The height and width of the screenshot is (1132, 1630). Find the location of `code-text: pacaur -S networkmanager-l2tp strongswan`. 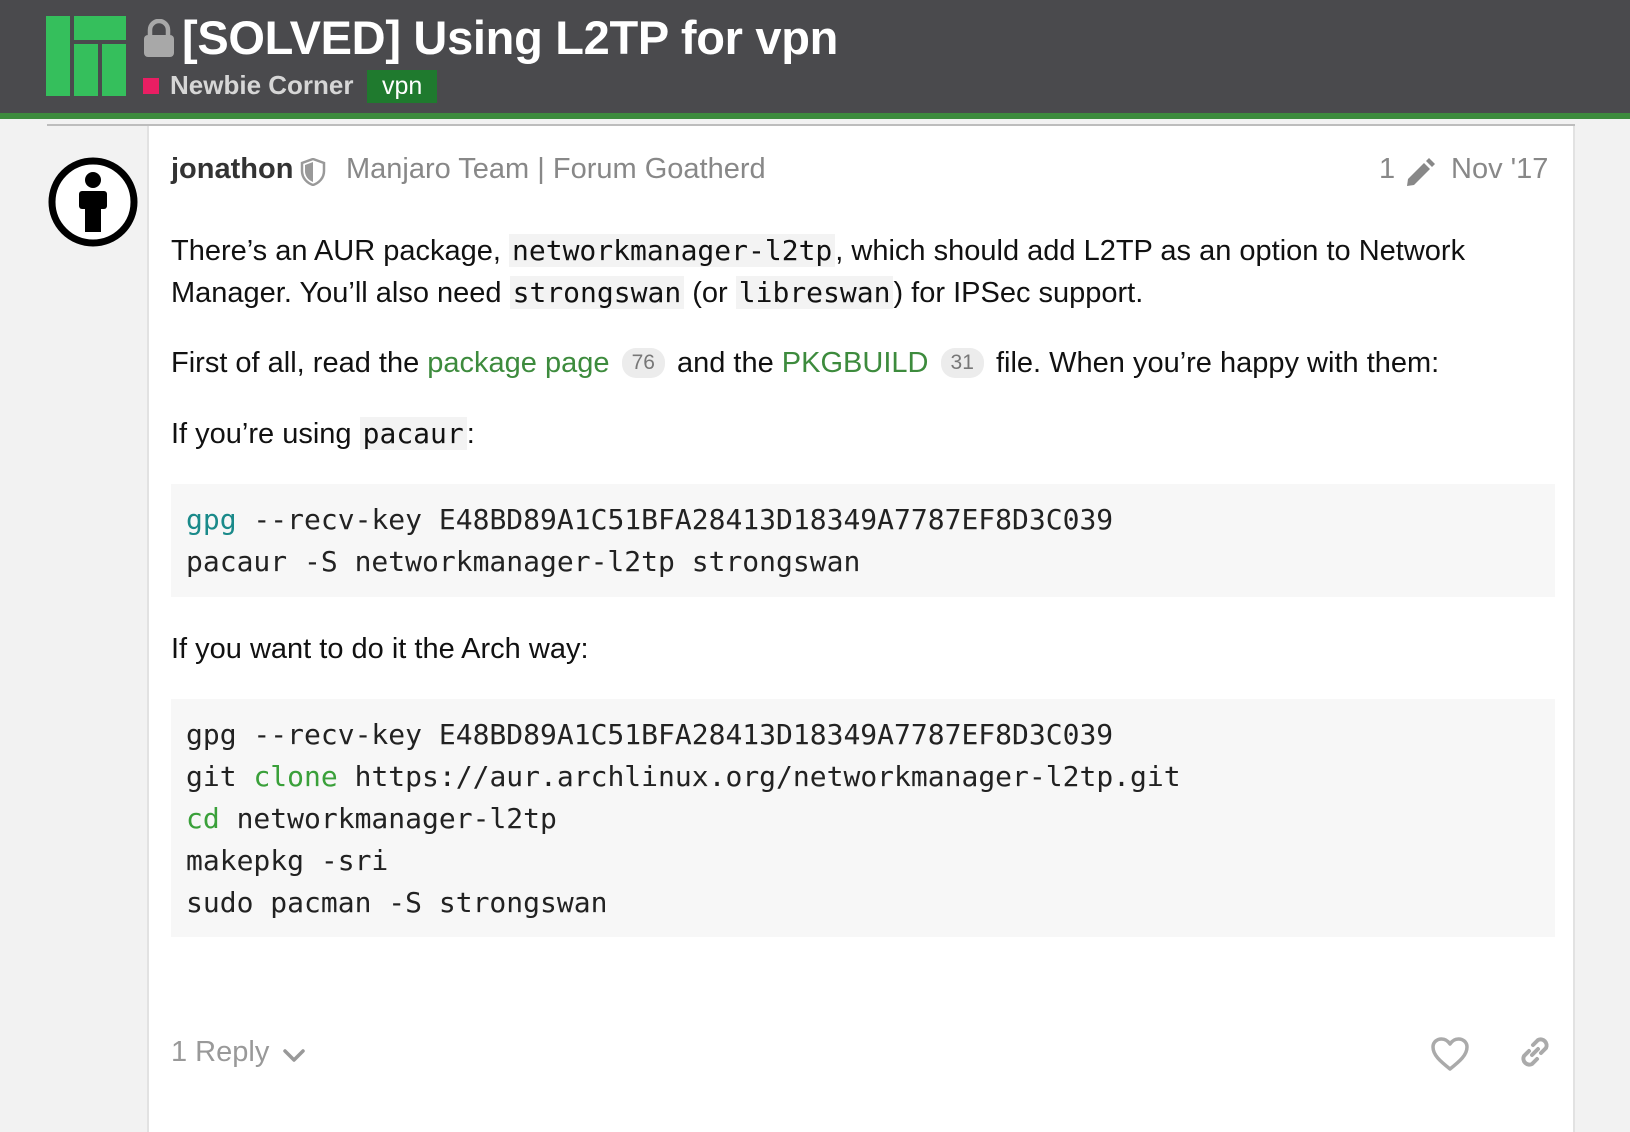

code-text: pacaur -S networkmanager-l2tp strongswan is located at coordinates (523, 561).